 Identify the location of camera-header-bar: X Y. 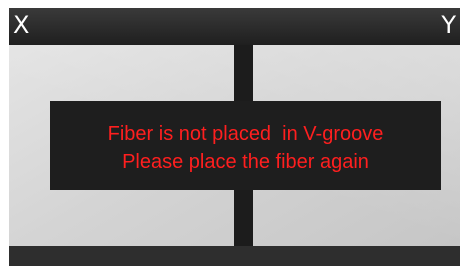
(234, 26).